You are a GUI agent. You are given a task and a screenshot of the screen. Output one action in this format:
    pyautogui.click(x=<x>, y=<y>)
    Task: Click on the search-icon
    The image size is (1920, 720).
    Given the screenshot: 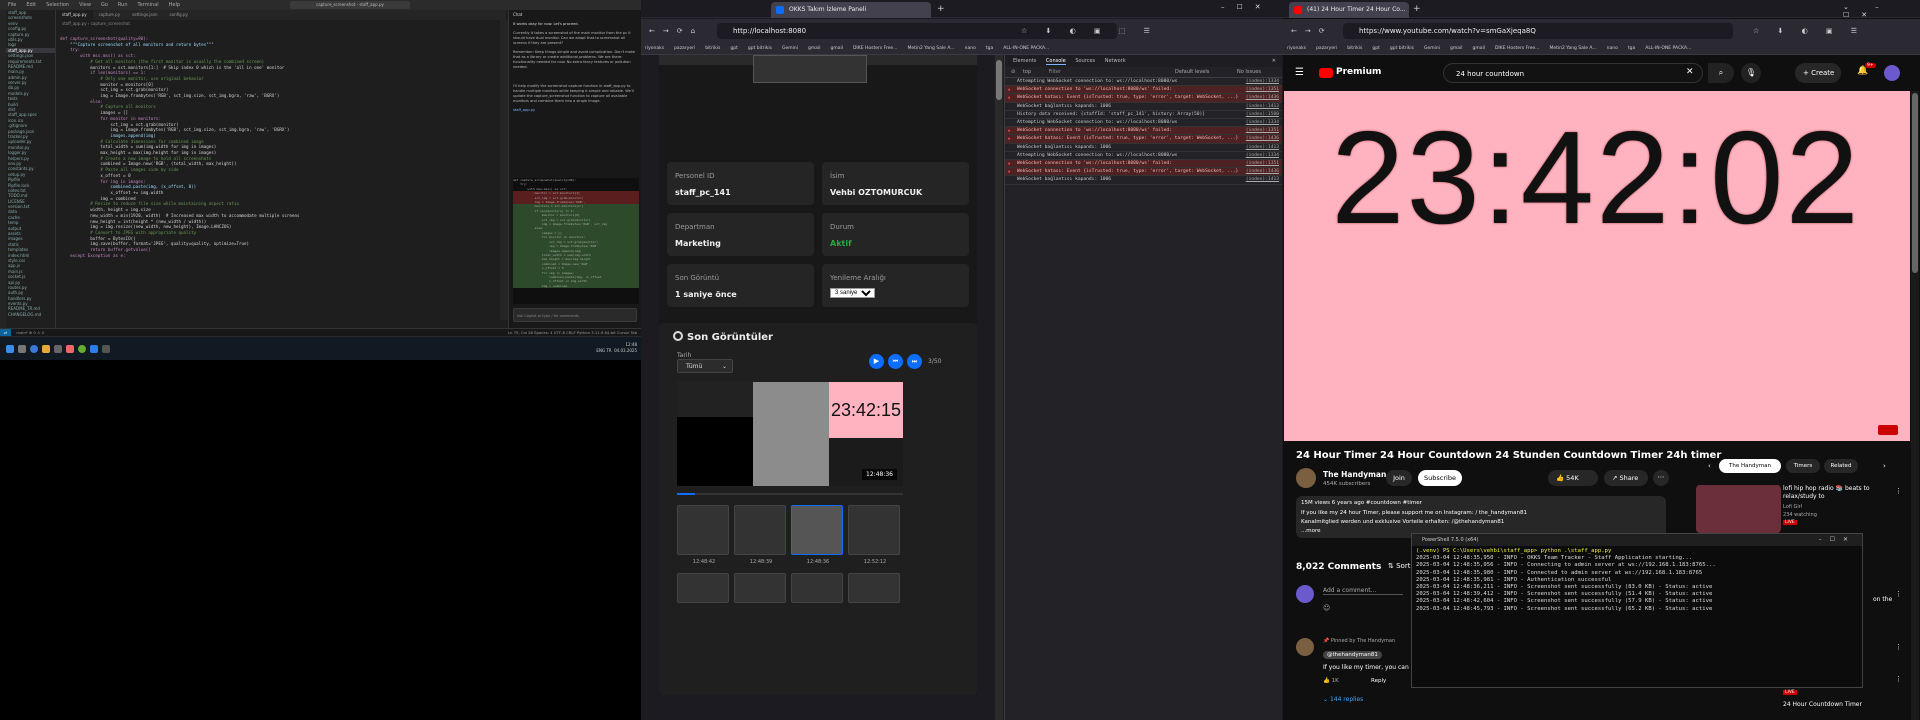 What is the action you would take?
    pyautogui.click(x=22, y=349)
    